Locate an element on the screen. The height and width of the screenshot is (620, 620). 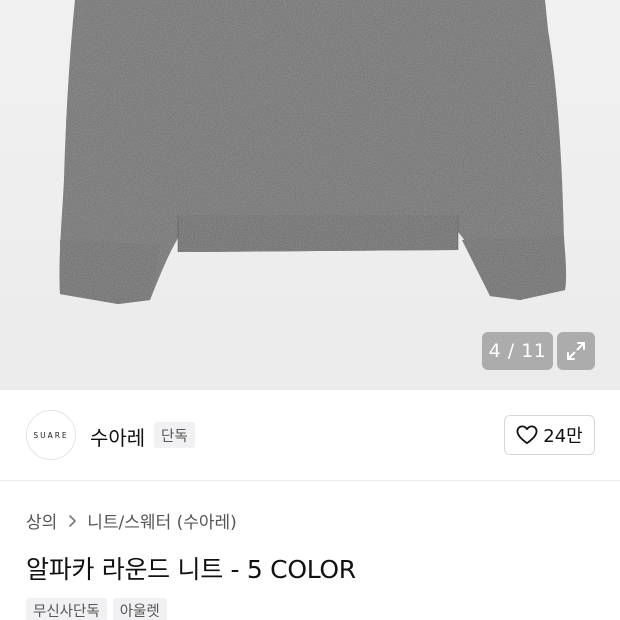
brand-logo-text: SUARE is located at coordinates (51, 435).